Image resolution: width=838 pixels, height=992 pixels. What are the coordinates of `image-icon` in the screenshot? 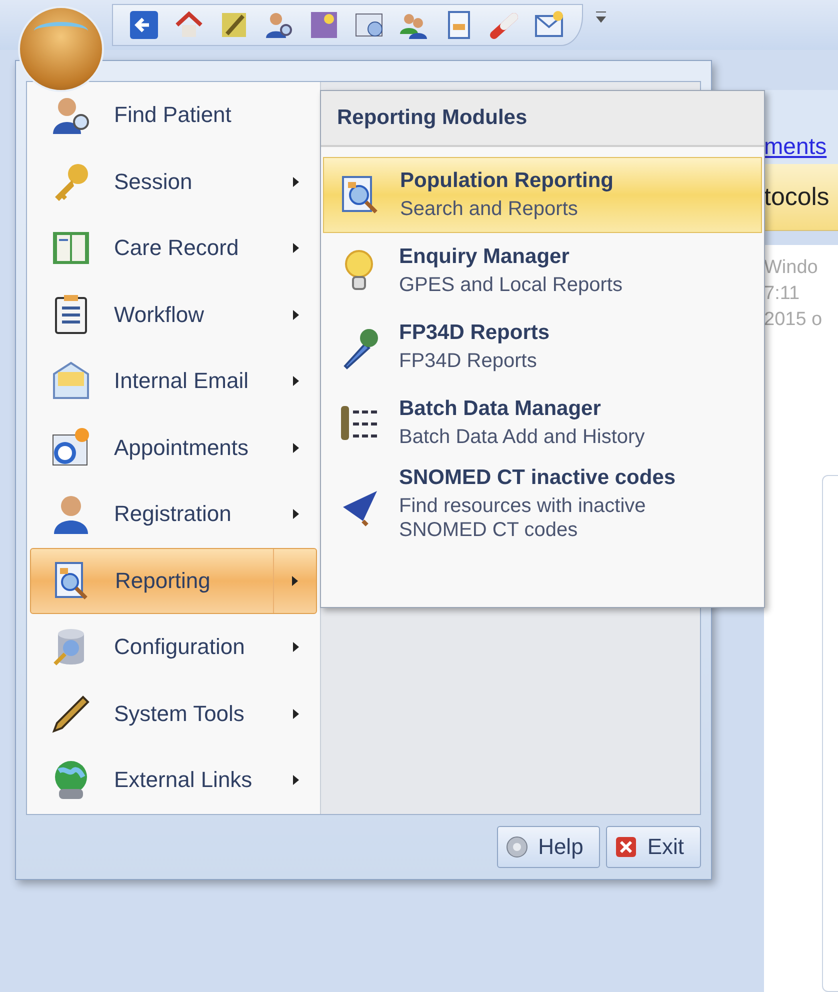 It's located at (324, 25).